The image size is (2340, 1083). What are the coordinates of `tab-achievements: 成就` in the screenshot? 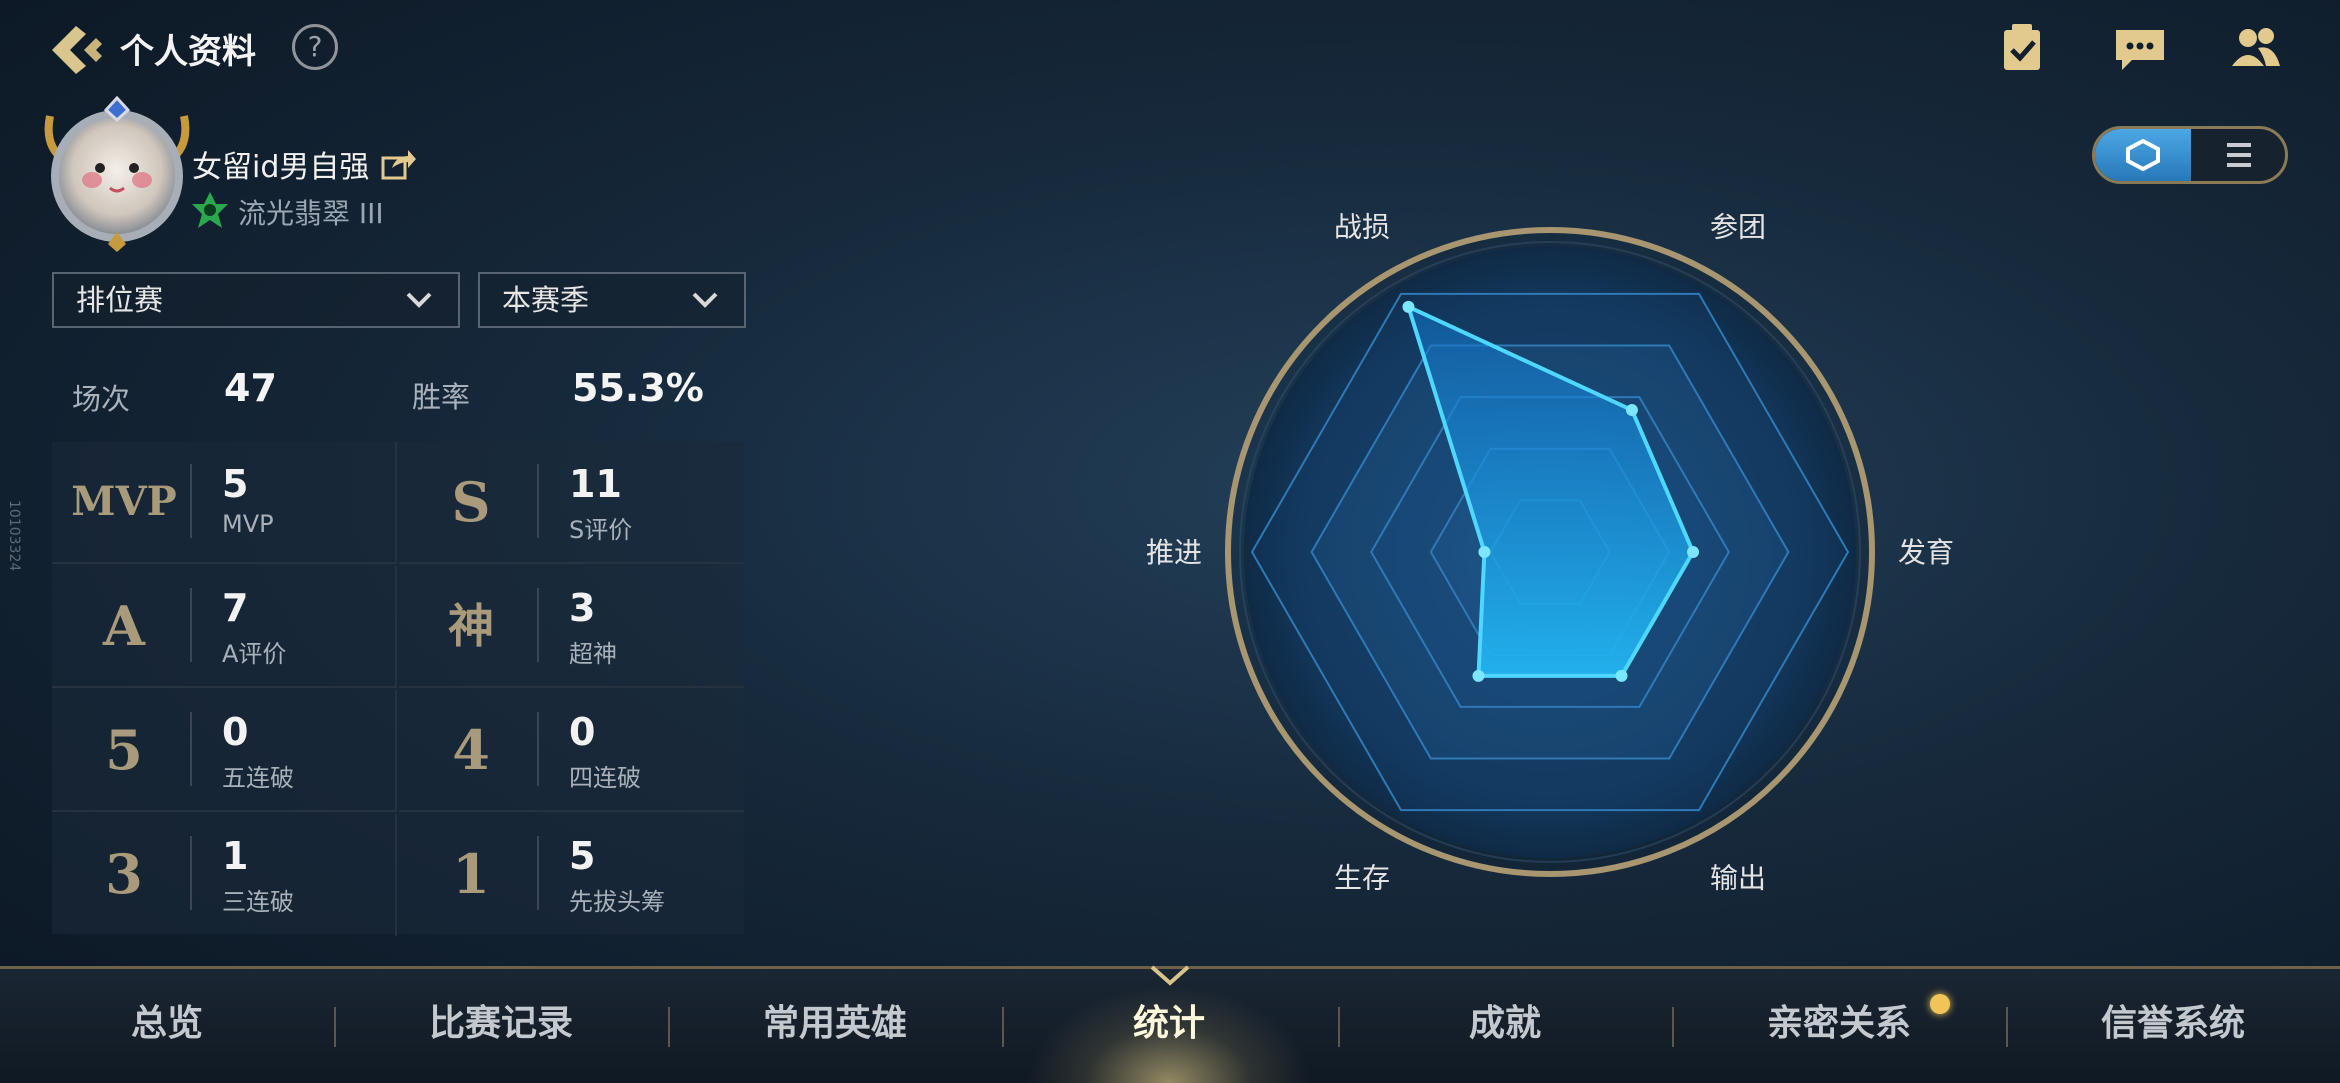 It's located at (1505, 1026).